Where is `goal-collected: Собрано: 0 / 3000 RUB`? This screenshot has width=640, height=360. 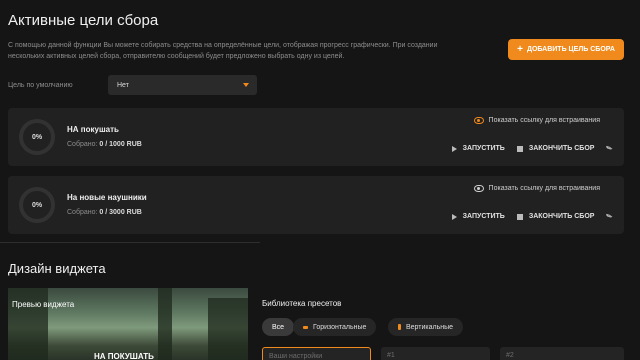
goal-collected: Собрано: 0 / 3000 RUB is located at coordinates (104, 212).